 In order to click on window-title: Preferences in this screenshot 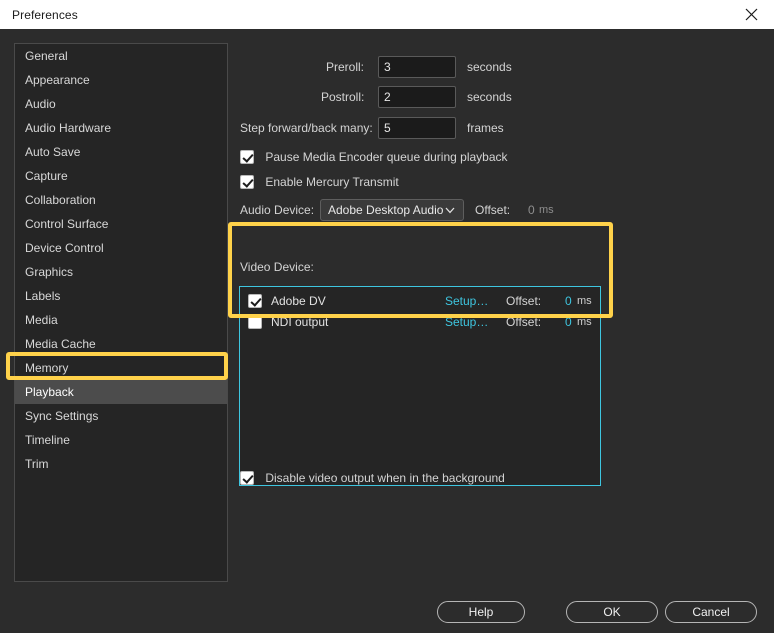, I will do `click(45, 15)`.